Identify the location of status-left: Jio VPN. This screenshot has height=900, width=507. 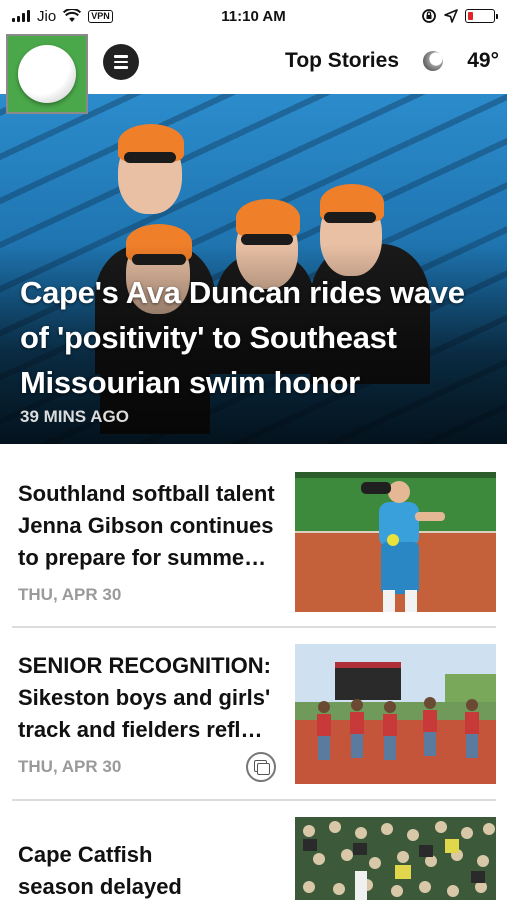
(62, 16).